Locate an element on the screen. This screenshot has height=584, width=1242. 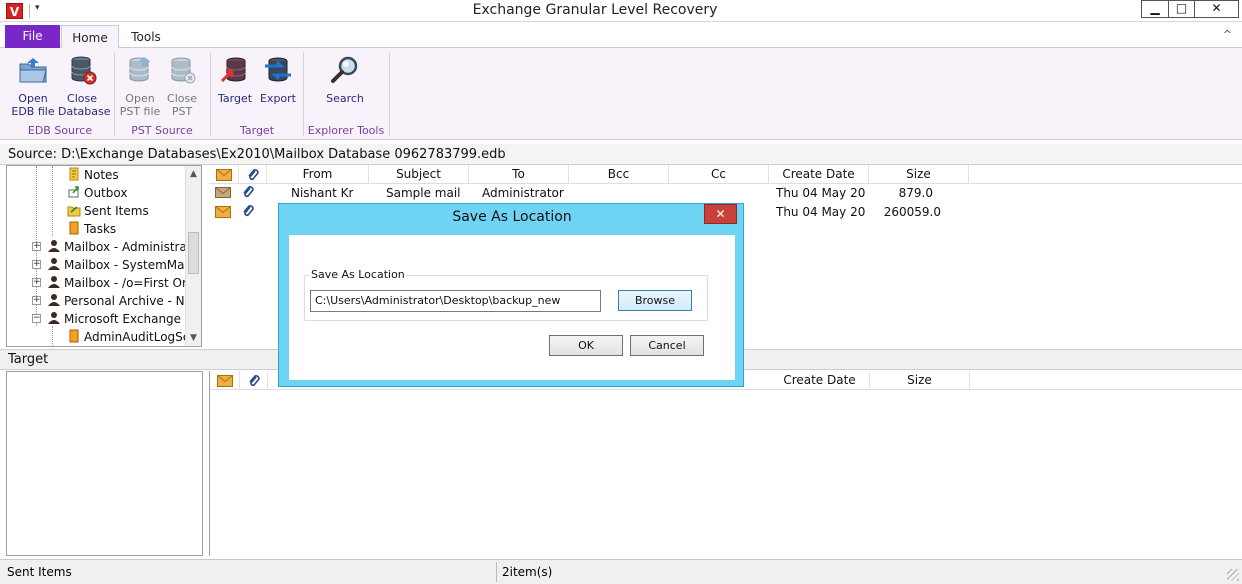
tree-item-label: Tasks is located at coordinates (100, 229).